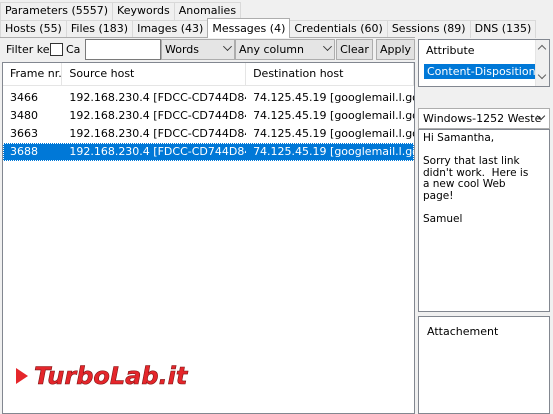 The height and width of the screenshot is (414, 553). Describe the element at coordinates (484, 208) in the screenshot. I see `message-line` at that location.